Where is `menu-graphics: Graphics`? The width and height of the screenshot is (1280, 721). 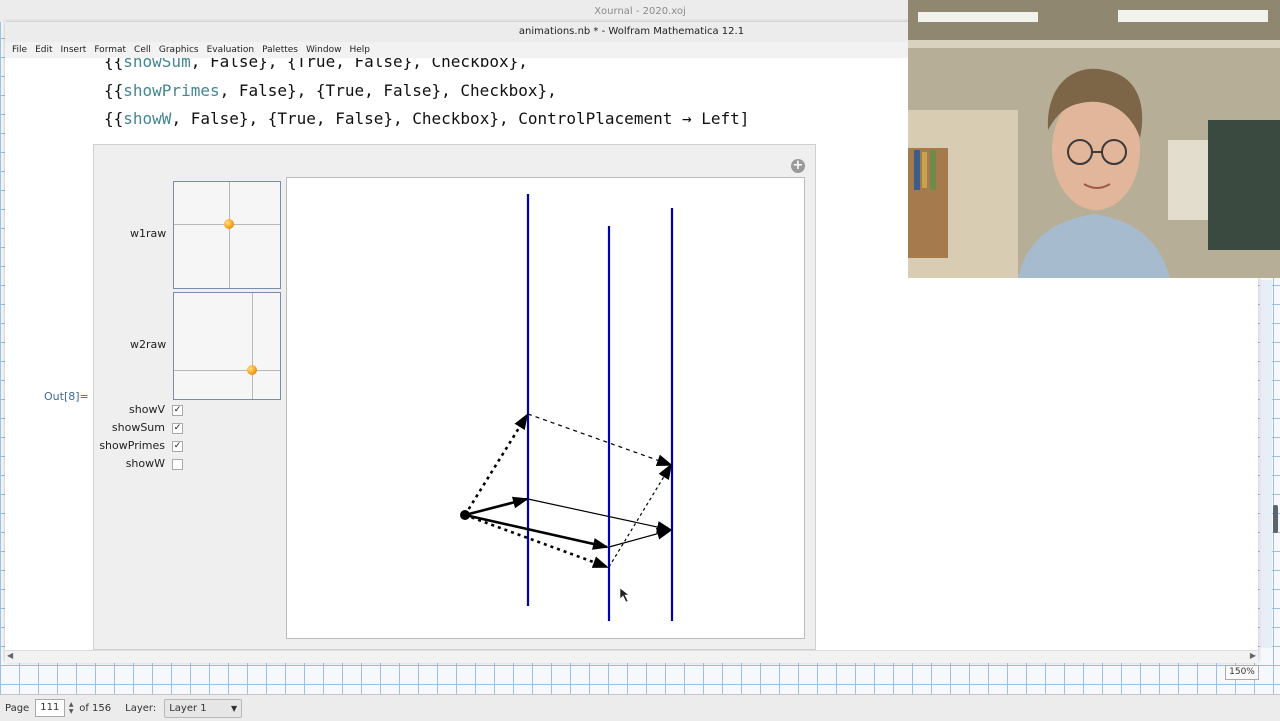
menu-graphics: Graphics is located at coordinates (179, 50).